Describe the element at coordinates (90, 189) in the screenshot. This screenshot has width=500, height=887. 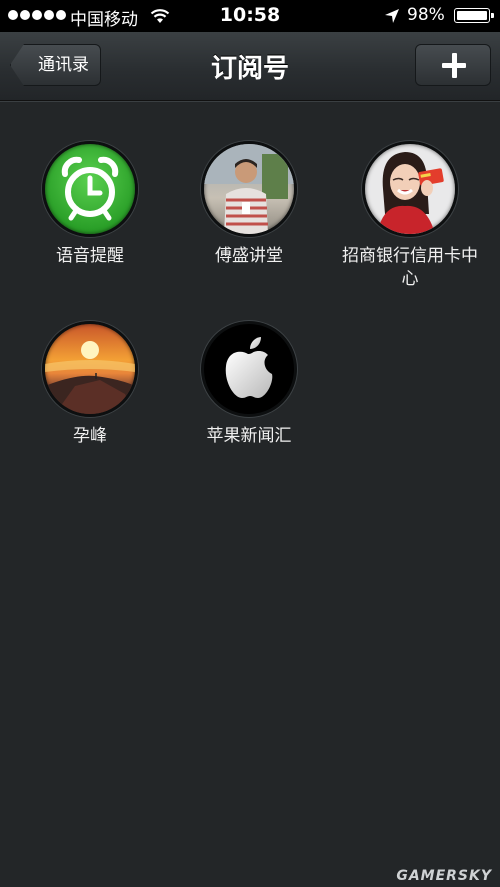
I see `alarm-clock-icon` at that location.